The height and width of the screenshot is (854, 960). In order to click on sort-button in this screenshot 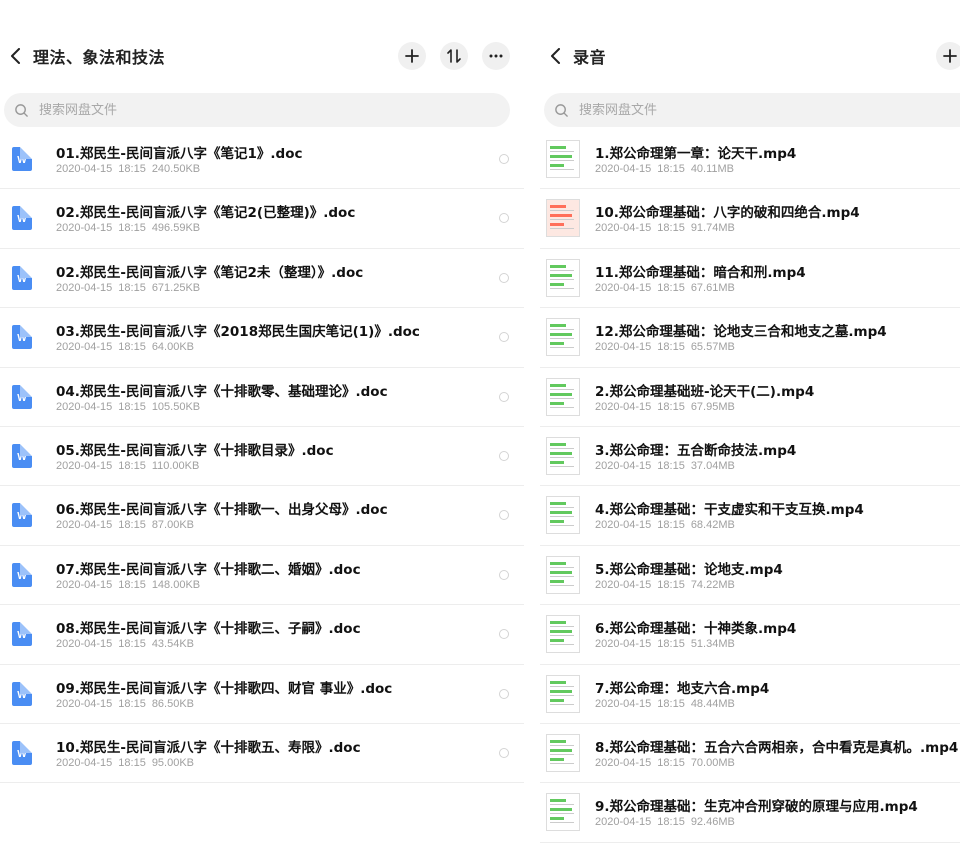, I will do `click(454, 56)`.